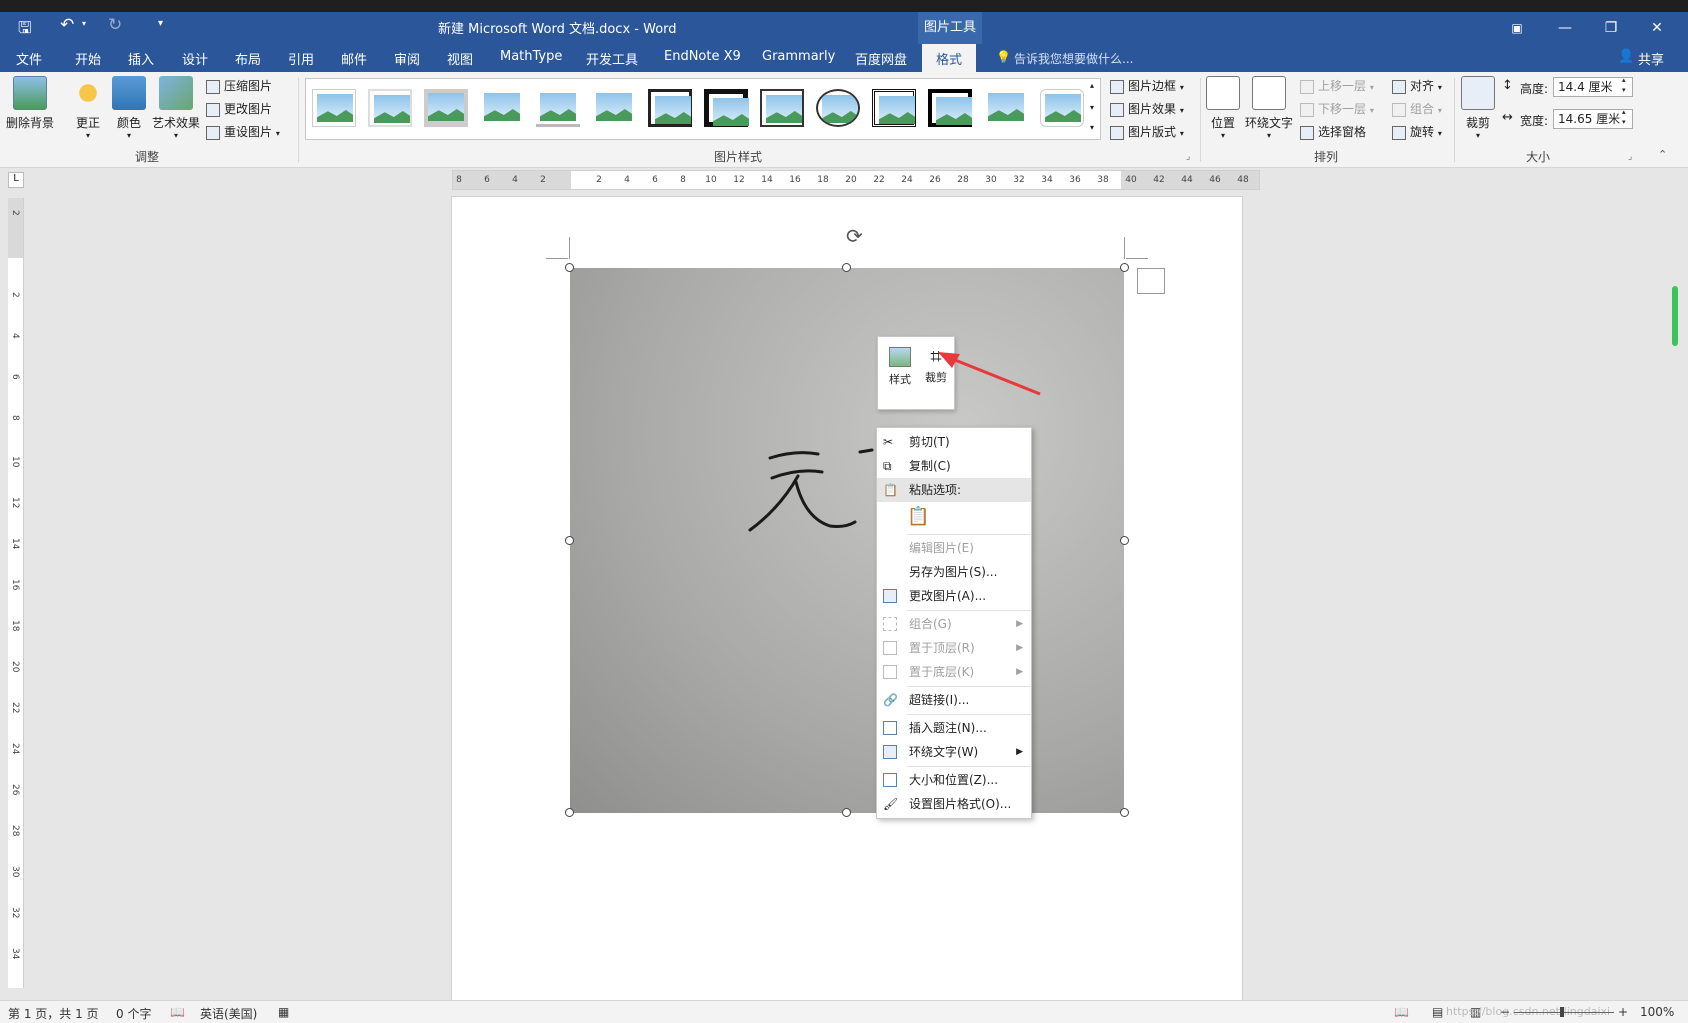 The width and height of the screenshot is (1688, 1023). What do you see at coordinates (1417, 132) in the screenshot?
I see `rotate-button: 旋转 ▾` at bounding box center [1417, 132].